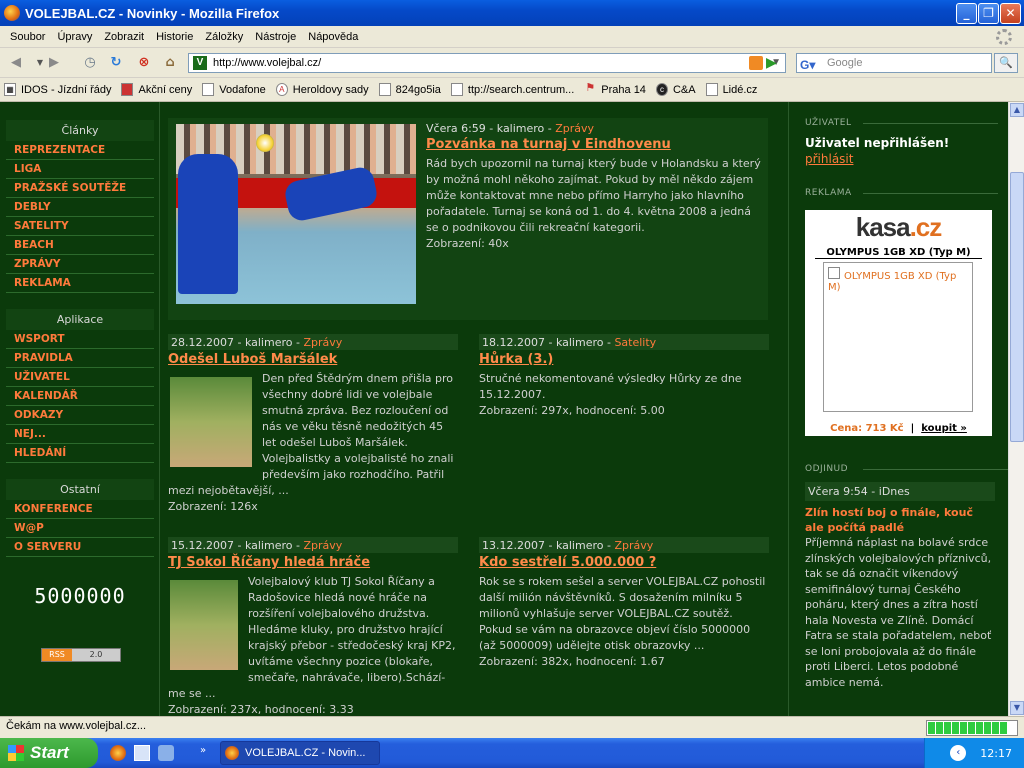 The height and width of the screenshot is (768, 1024). Describe the element at coordinates (116, 63) in the screenshot. I see `reload-icon: ↻` at that location.